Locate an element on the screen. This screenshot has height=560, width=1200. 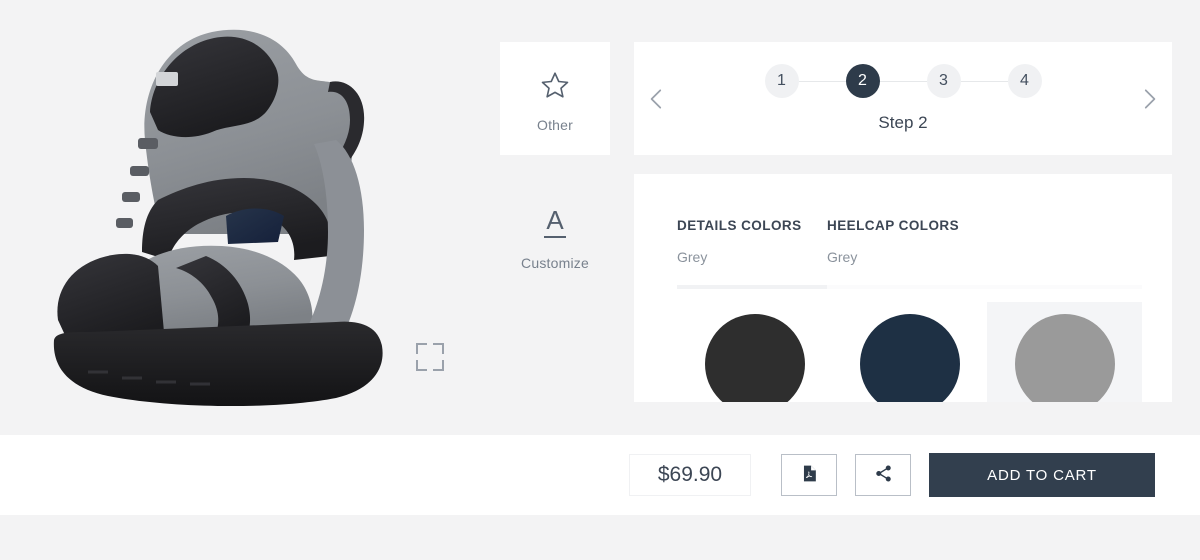
share-icon is located at coordinates (883, 475).